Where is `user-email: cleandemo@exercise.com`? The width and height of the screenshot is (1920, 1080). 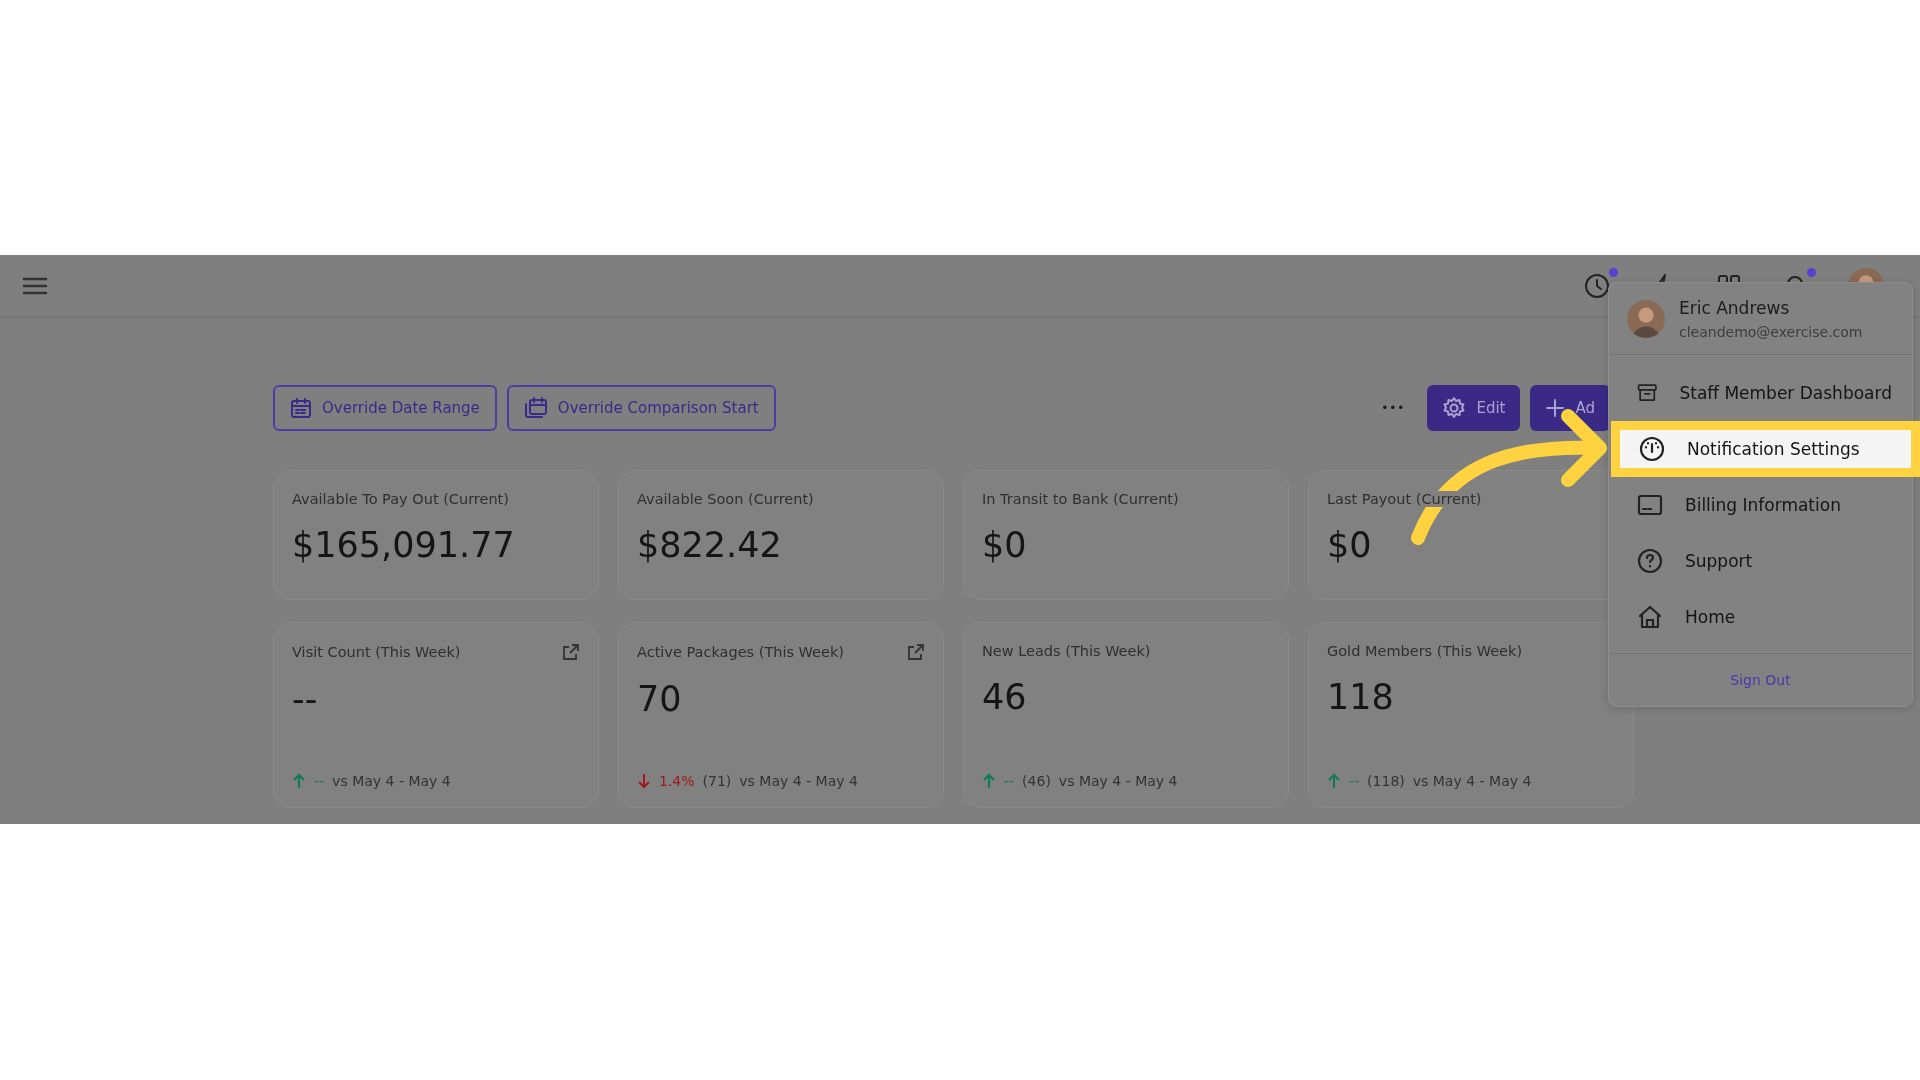
user-email: cleandemo@exercise.com is located at coordinates (1771, 331).